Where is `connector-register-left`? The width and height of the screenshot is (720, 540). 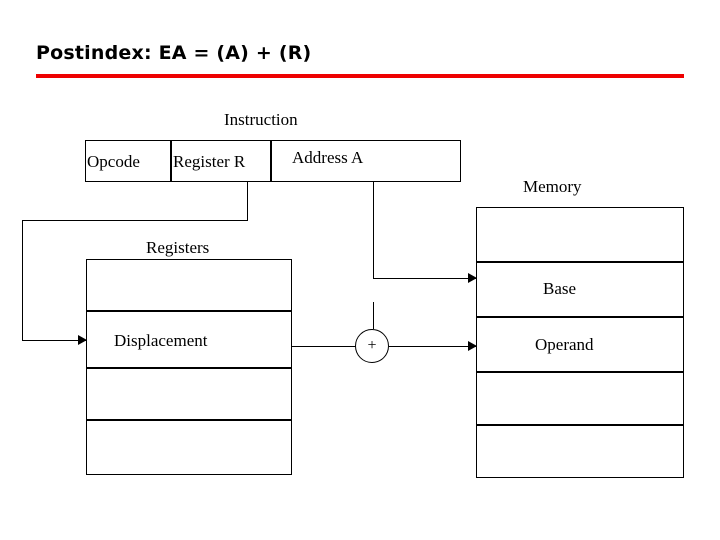
connector-register-left is located at coordinates (135, 220).